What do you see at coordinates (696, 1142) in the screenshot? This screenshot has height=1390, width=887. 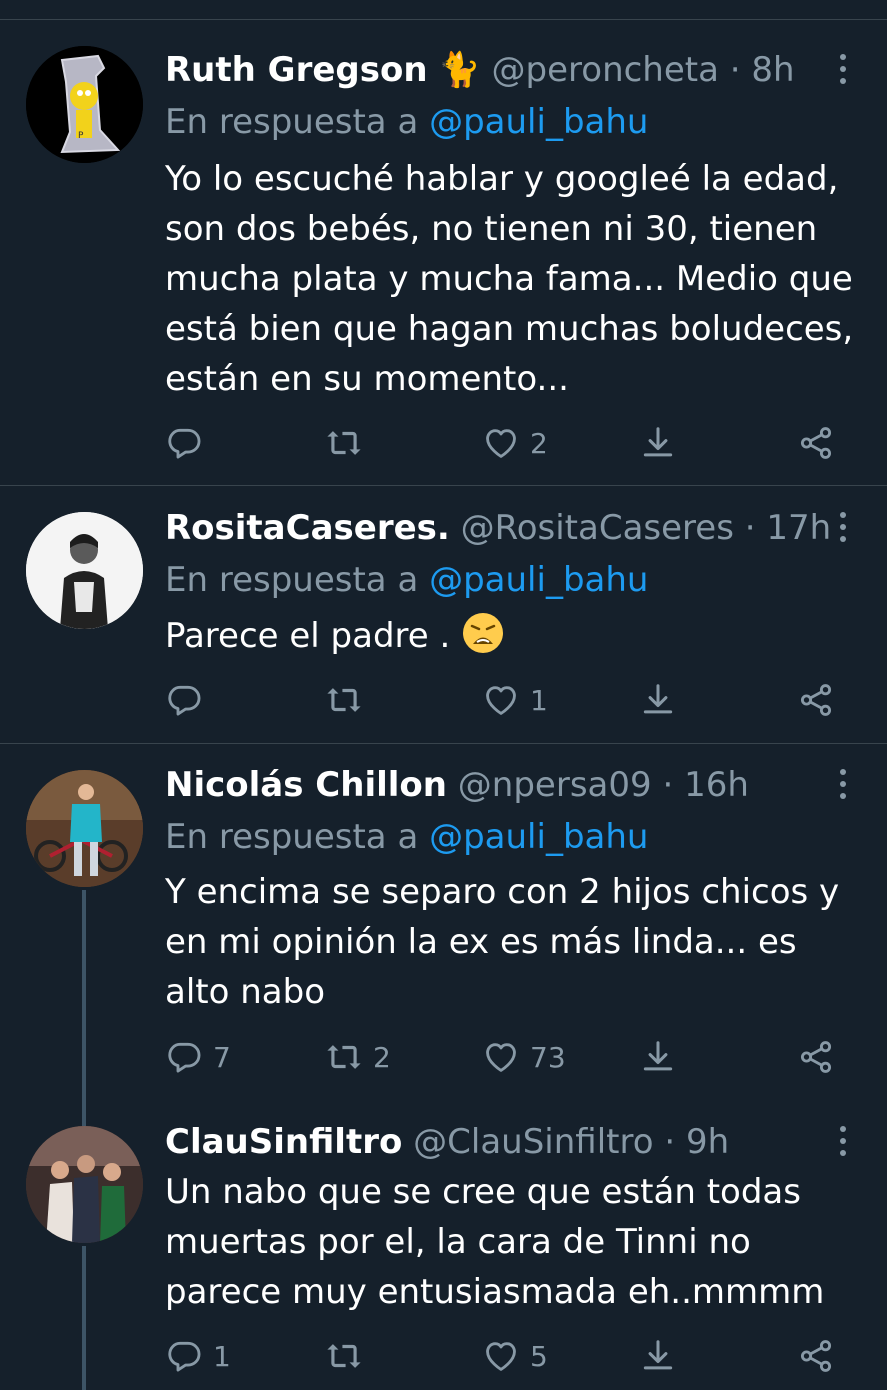 I see `timestamp: · 9h` at bounding box center [696, 1142].